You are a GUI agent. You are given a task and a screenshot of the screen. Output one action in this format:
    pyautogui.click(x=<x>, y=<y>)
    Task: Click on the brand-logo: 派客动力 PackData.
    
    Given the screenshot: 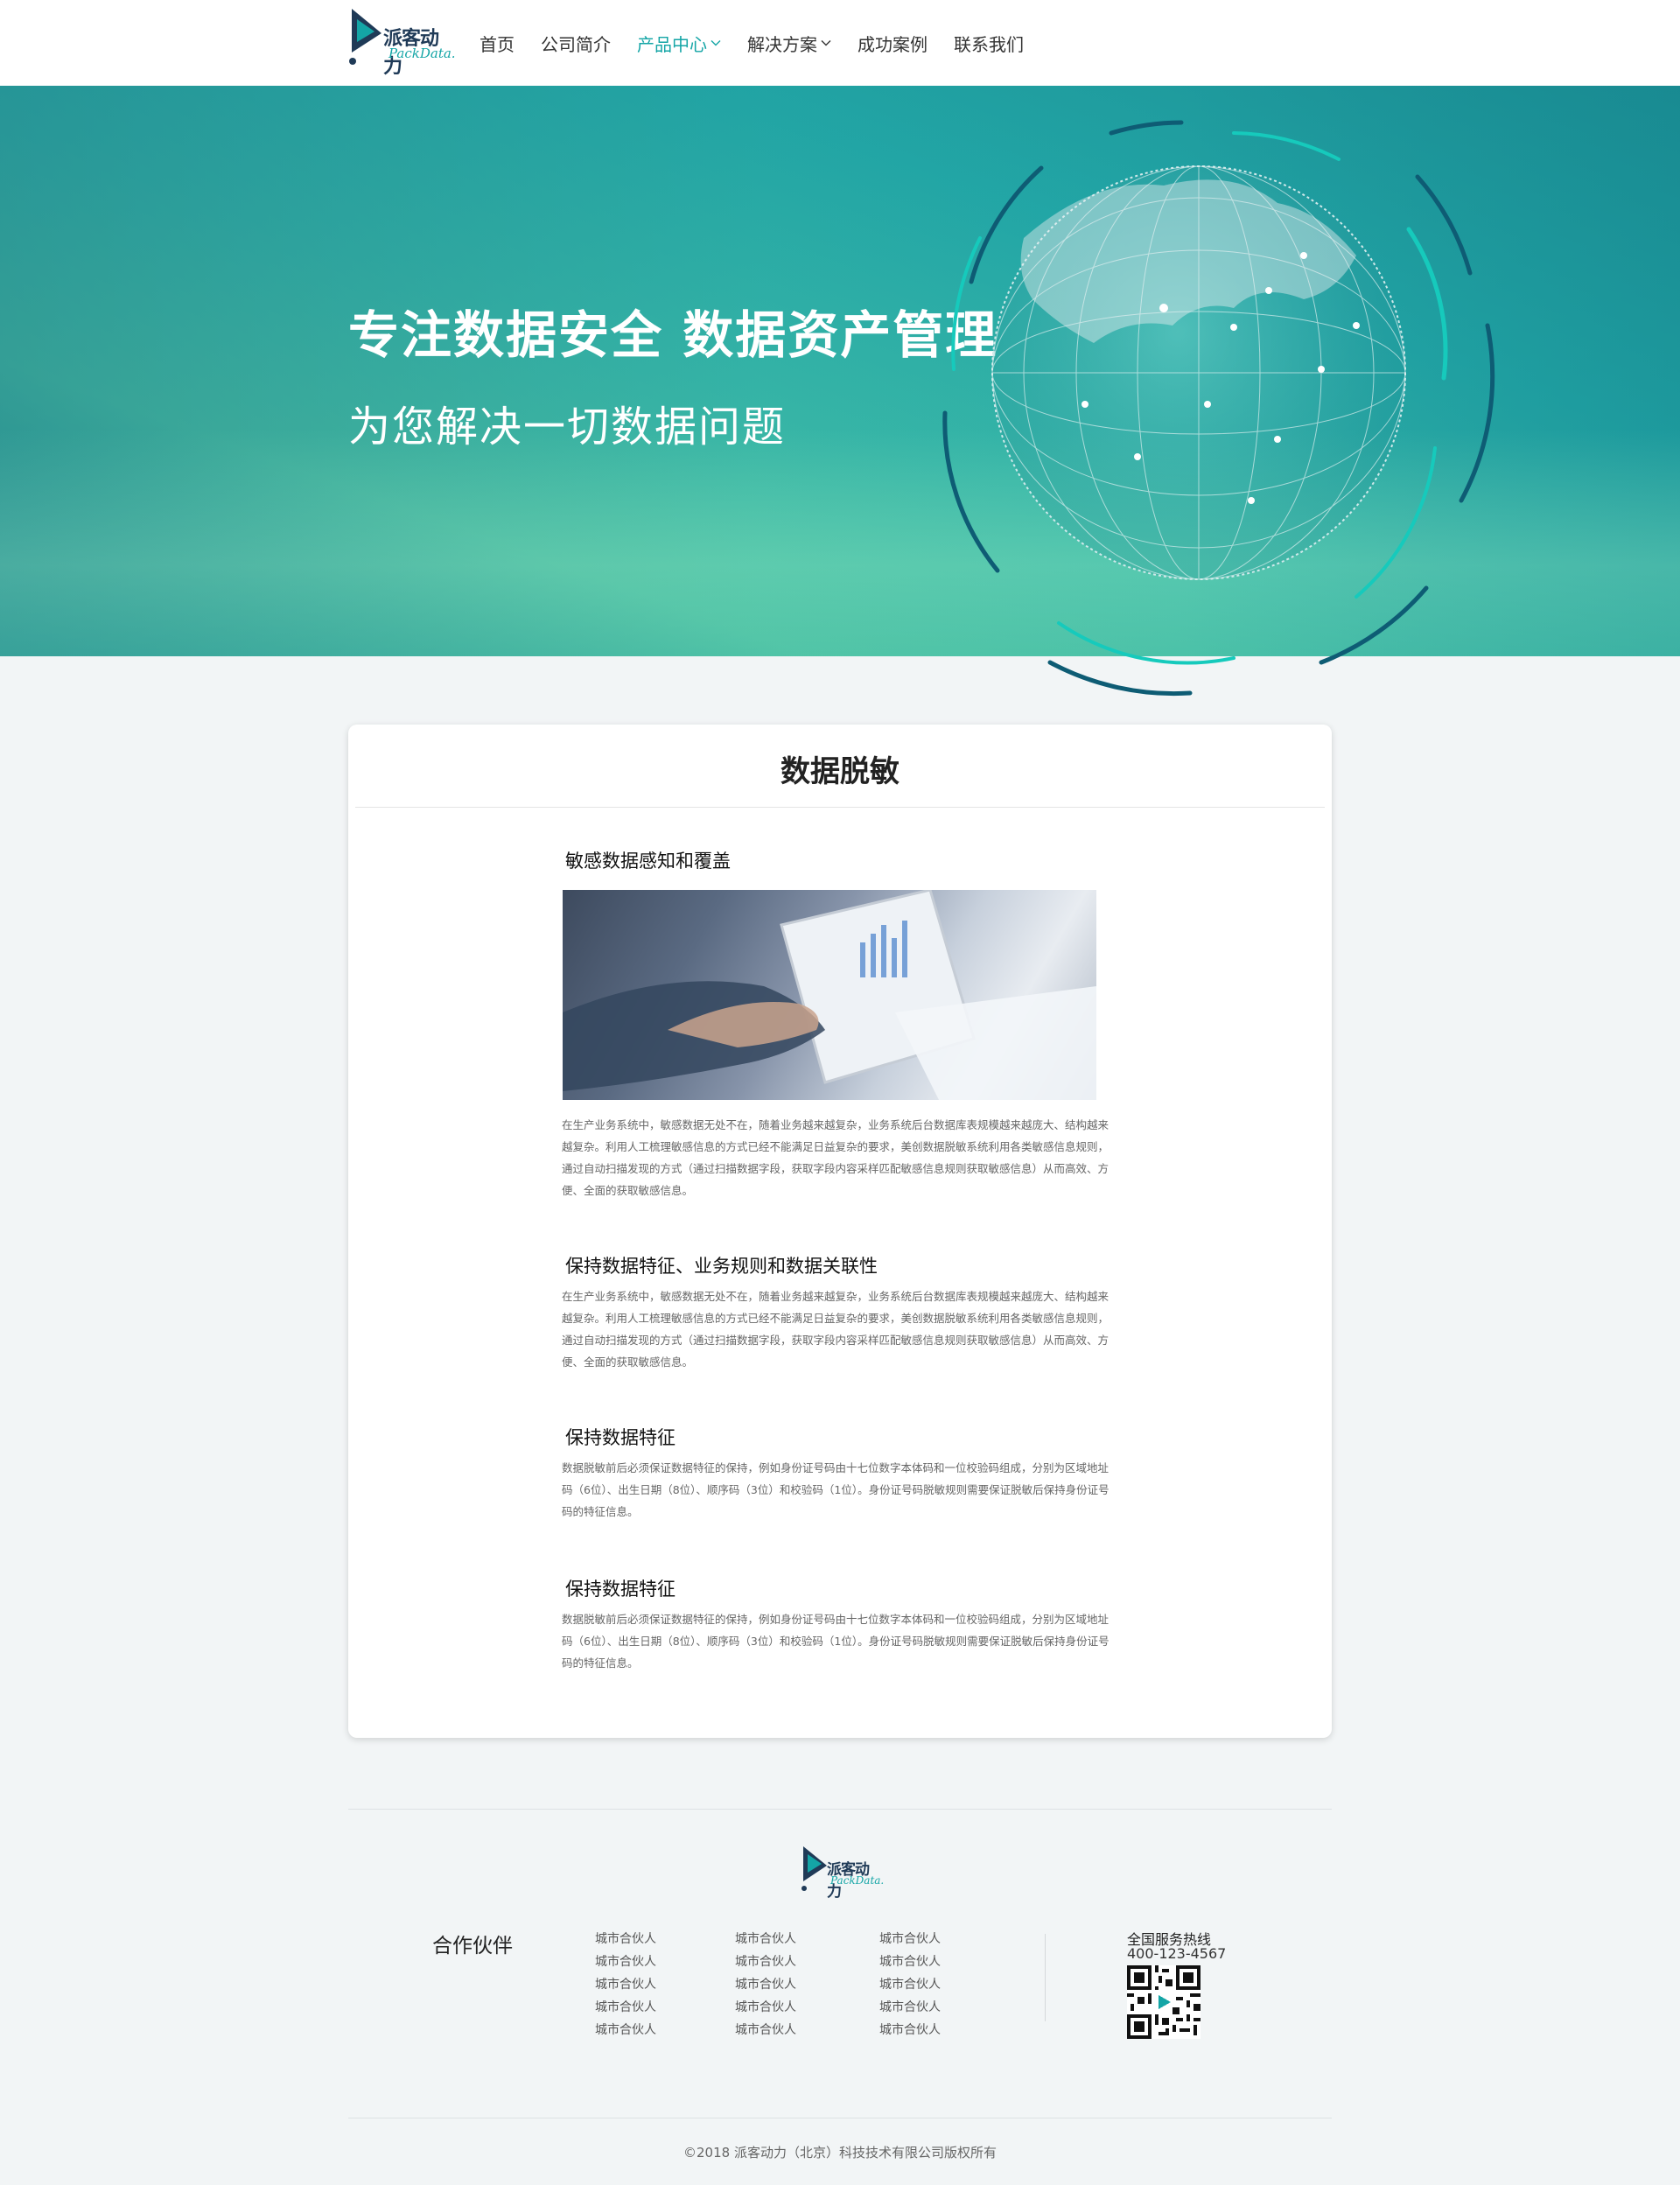 What is the action you would take?
    pyautogui.click(x=402, y=42)
    